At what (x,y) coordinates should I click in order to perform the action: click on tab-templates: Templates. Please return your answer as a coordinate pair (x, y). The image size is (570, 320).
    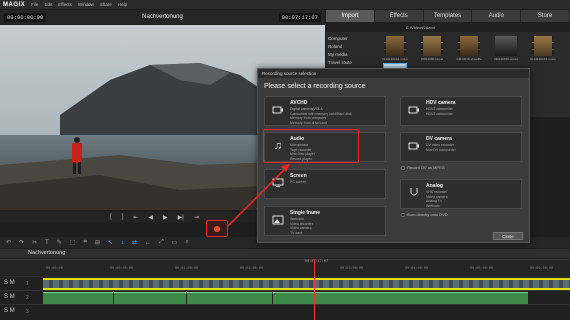
    Looking at the image, I should click on (448, 16).